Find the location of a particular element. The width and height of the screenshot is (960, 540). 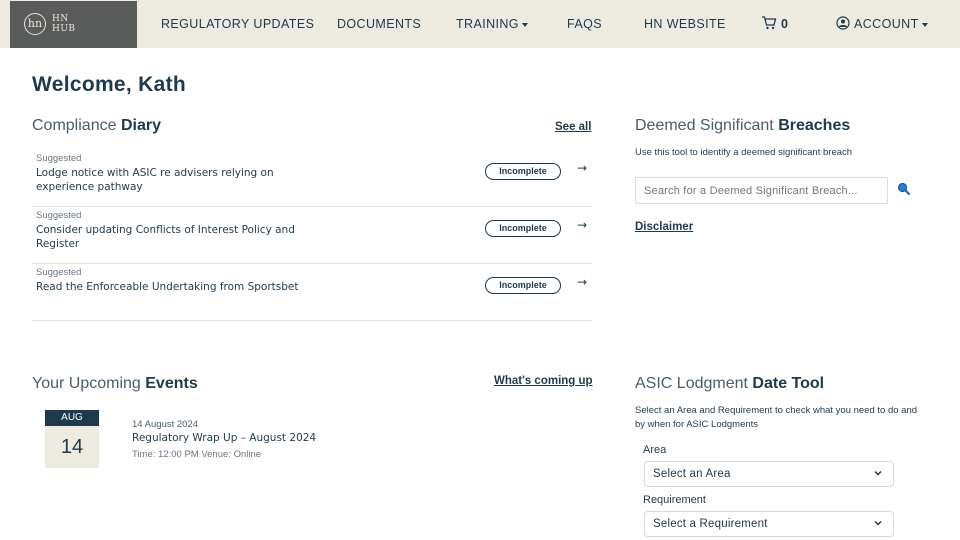

requirement-label: Requirement is located at coordinates (674, 500).